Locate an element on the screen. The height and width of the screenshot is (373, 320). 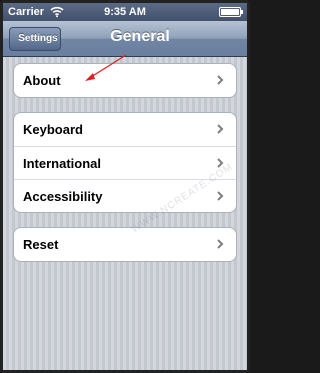
settings-row-about: About is located at coordinates (125, 80).